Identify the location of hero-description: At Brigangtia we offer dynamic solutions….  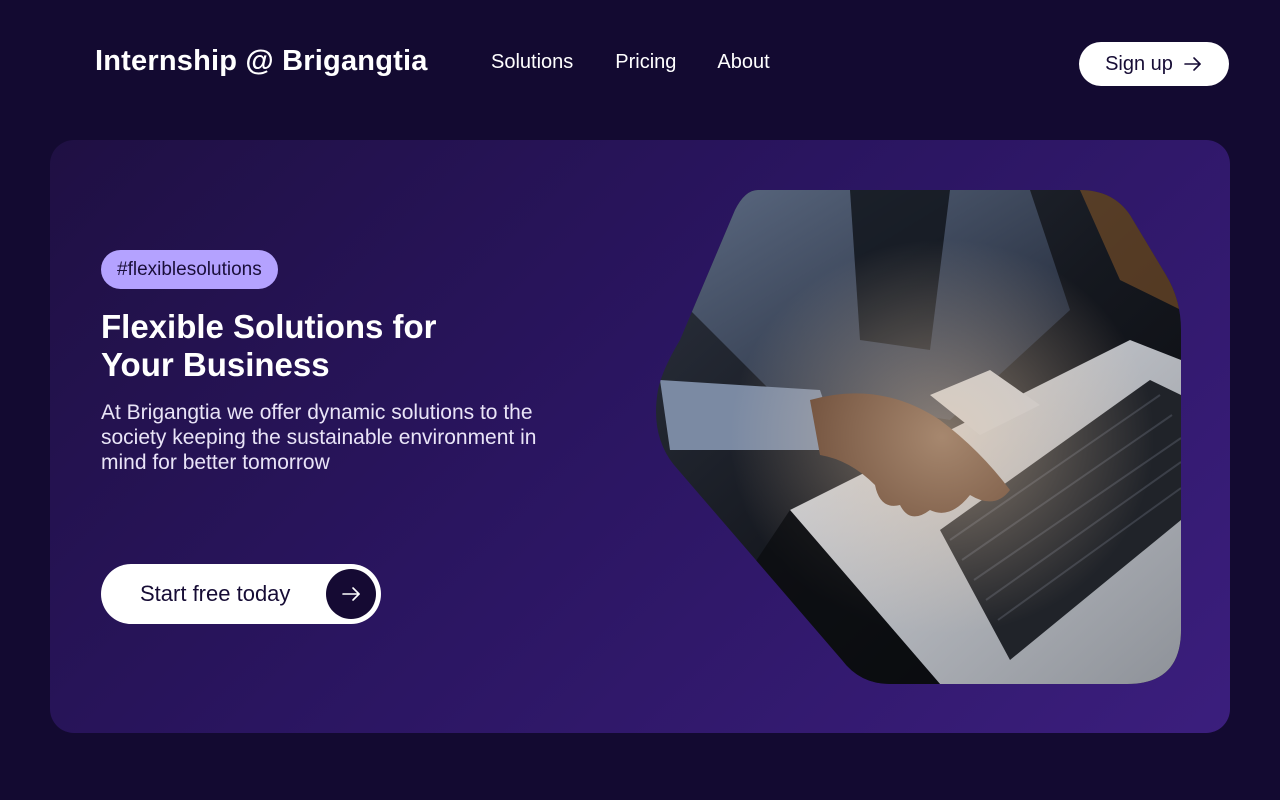
(319, 437).